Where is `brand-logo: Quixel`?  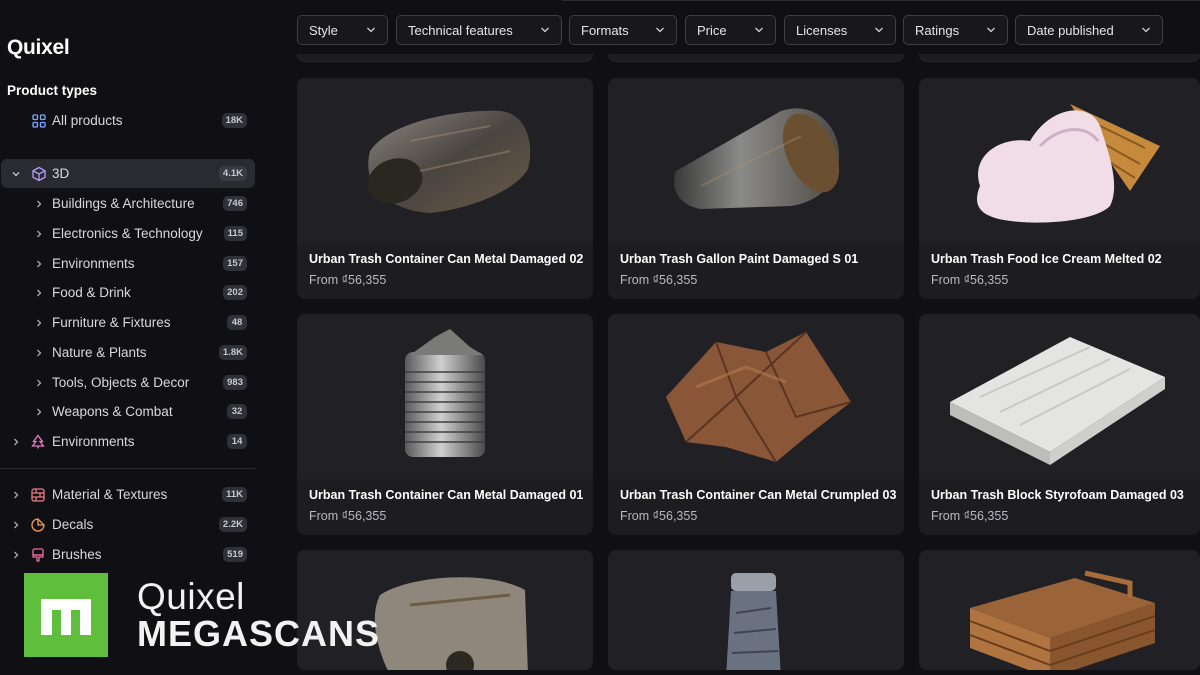
brand-logo: Quixel is located at coordinates (38, 48).